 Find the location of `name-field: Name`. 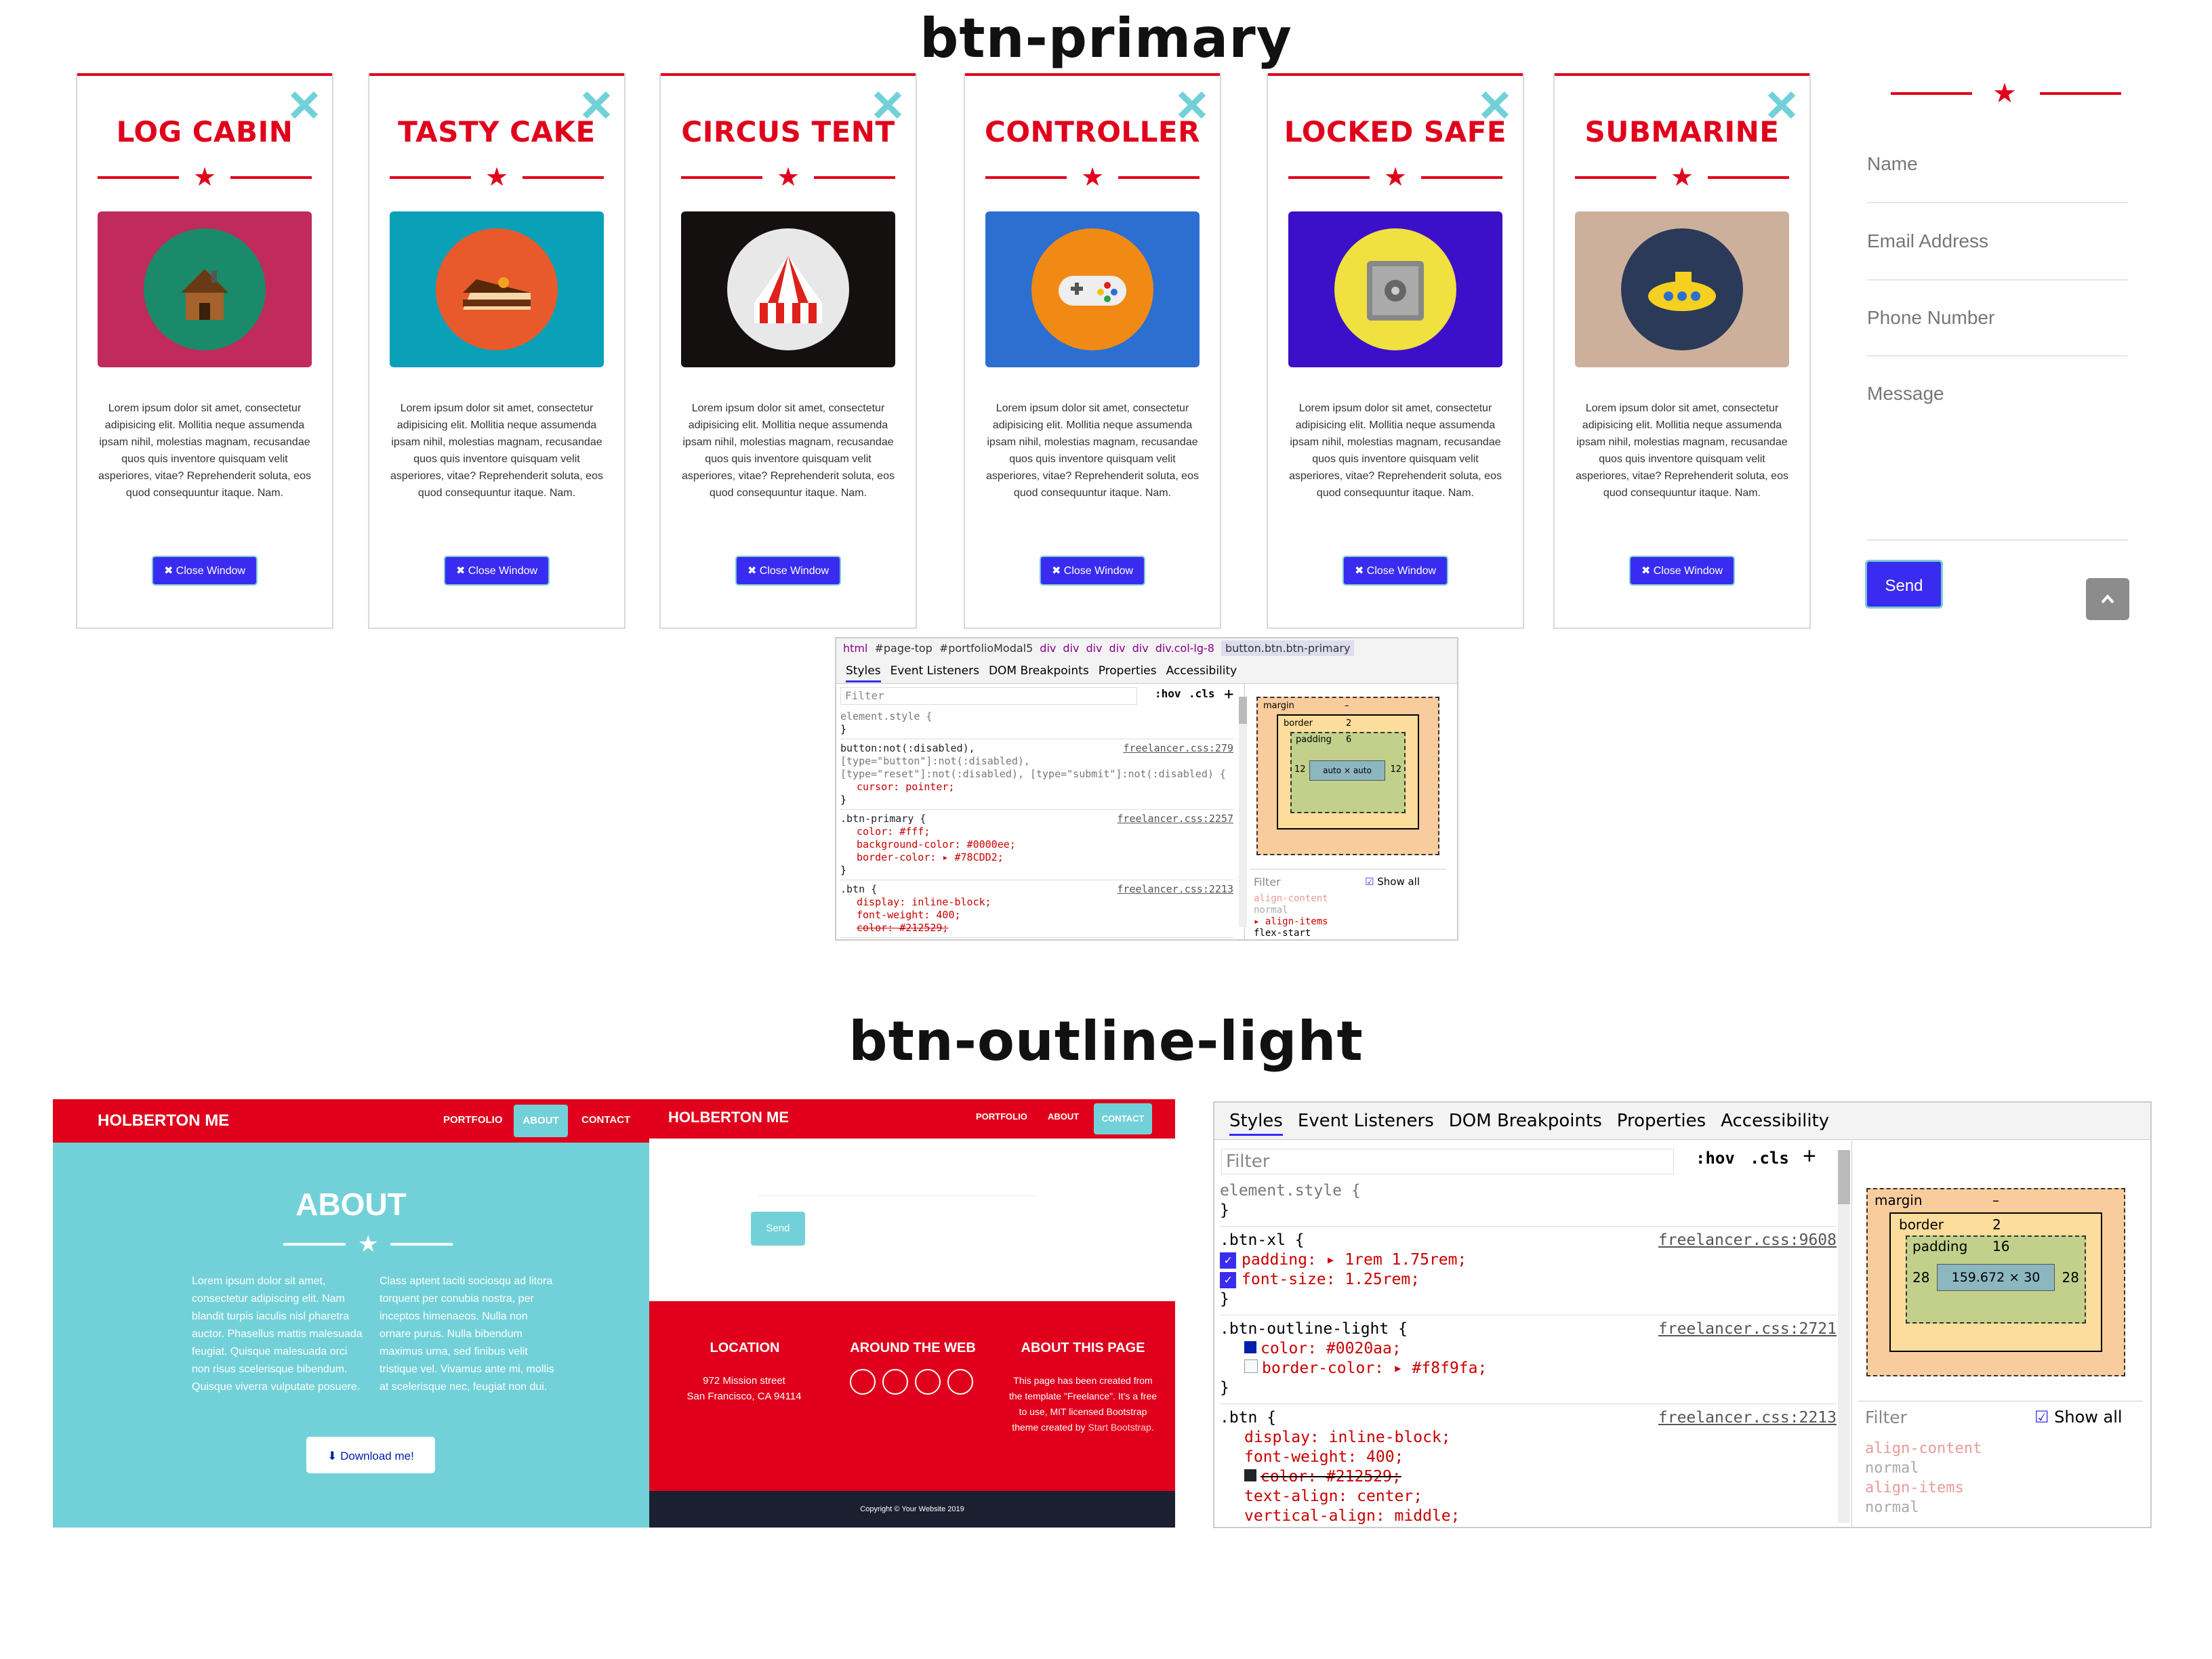

name-field: Name is located at coordinates (1892, 164).